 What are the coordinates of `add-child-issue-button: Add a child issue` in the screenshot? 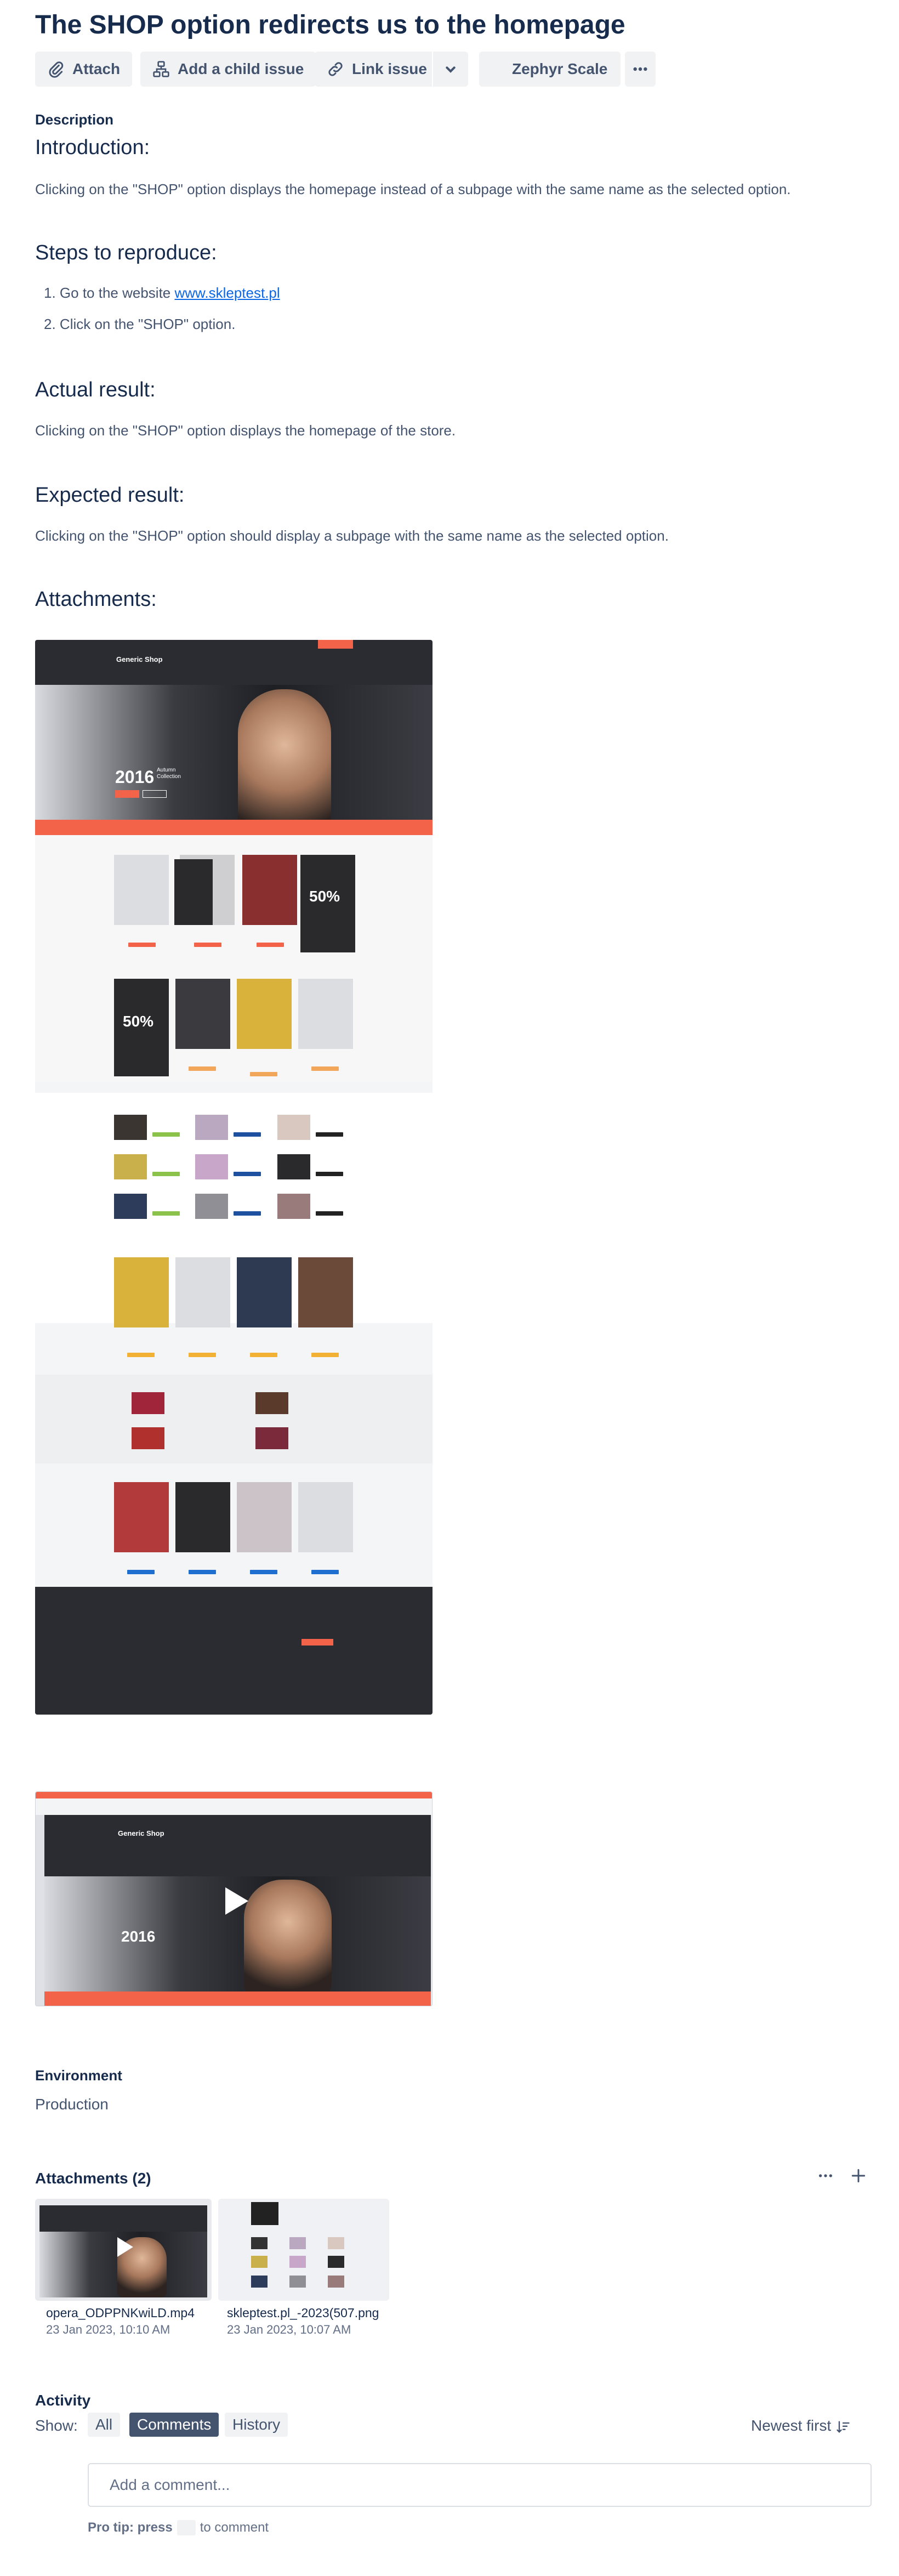 It's located at (228, 69).